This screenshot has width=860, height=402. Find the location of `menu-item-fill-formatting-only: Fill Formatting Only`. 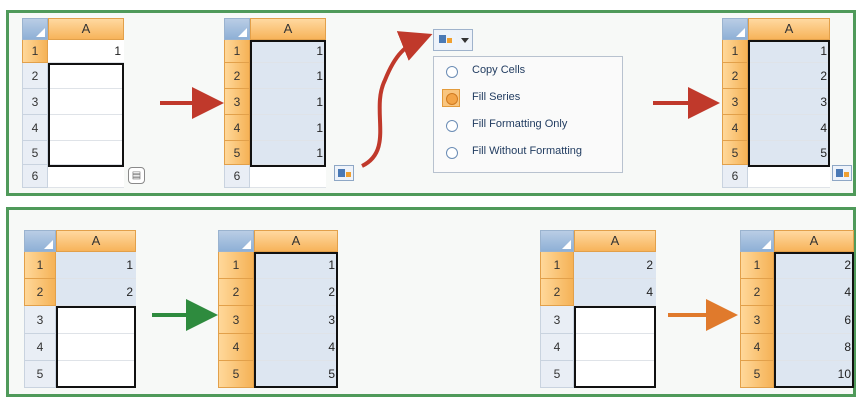

menu-item-fill-formatting-only: Fill Formatting Only is located at coordinates (528, 127).